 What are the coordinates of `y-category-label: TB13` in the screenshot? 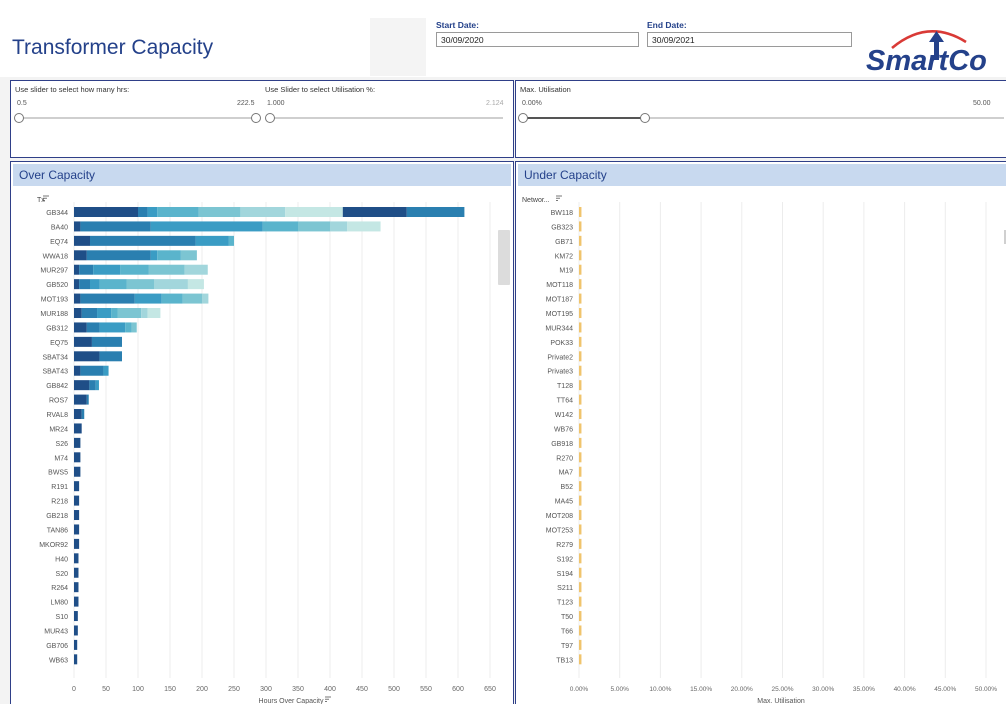 It's located at (564, 660).